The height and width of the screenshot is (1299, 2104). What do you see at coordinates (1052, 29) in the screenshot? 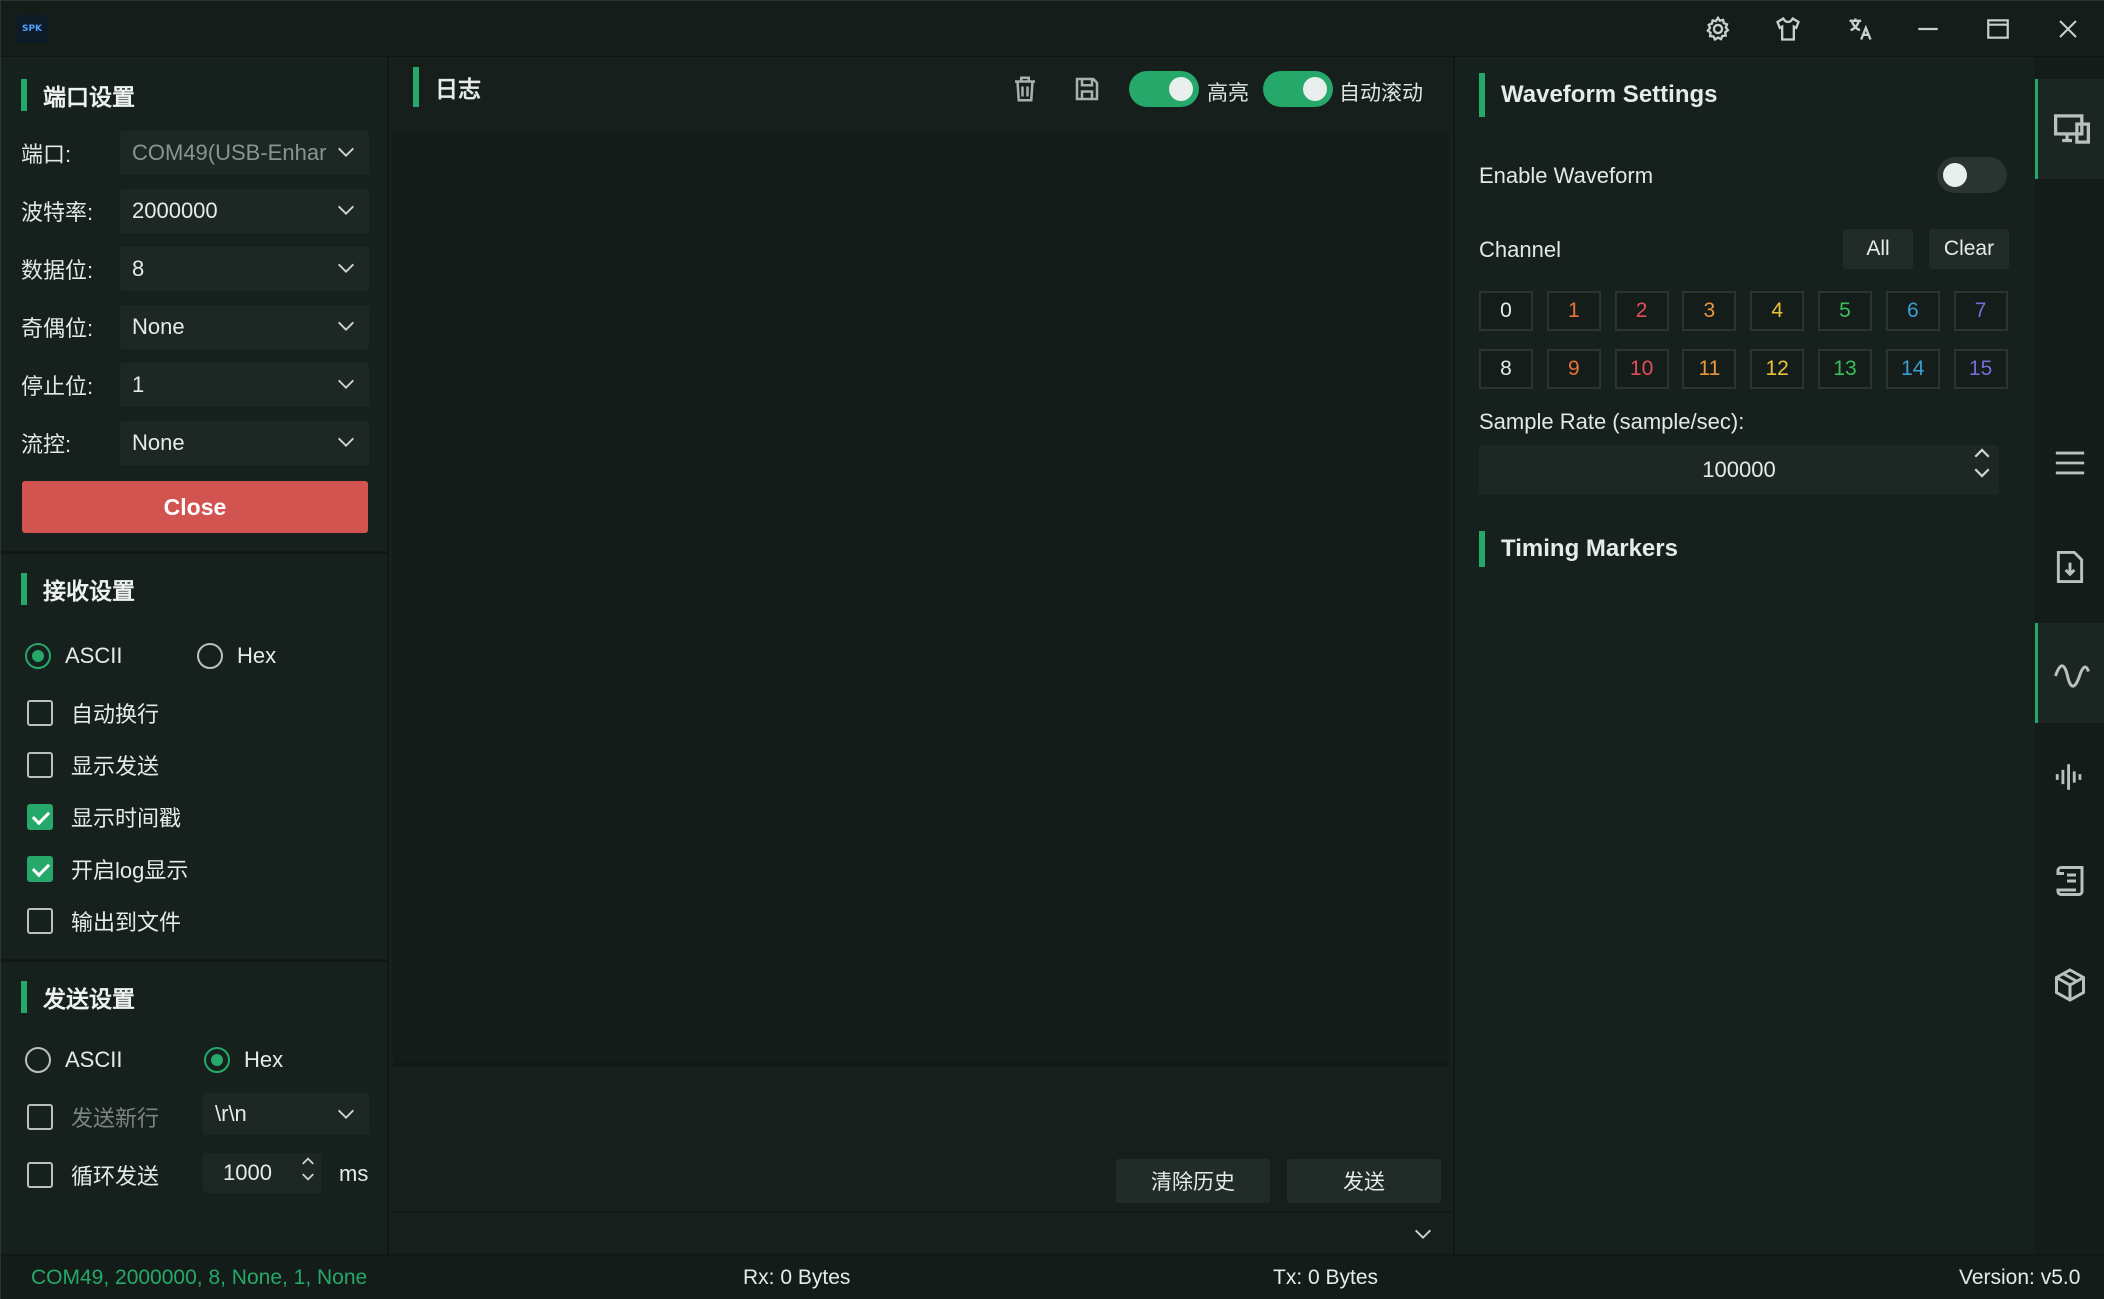
I see `title-bar: SPK` at bounding box center [1052, 29].